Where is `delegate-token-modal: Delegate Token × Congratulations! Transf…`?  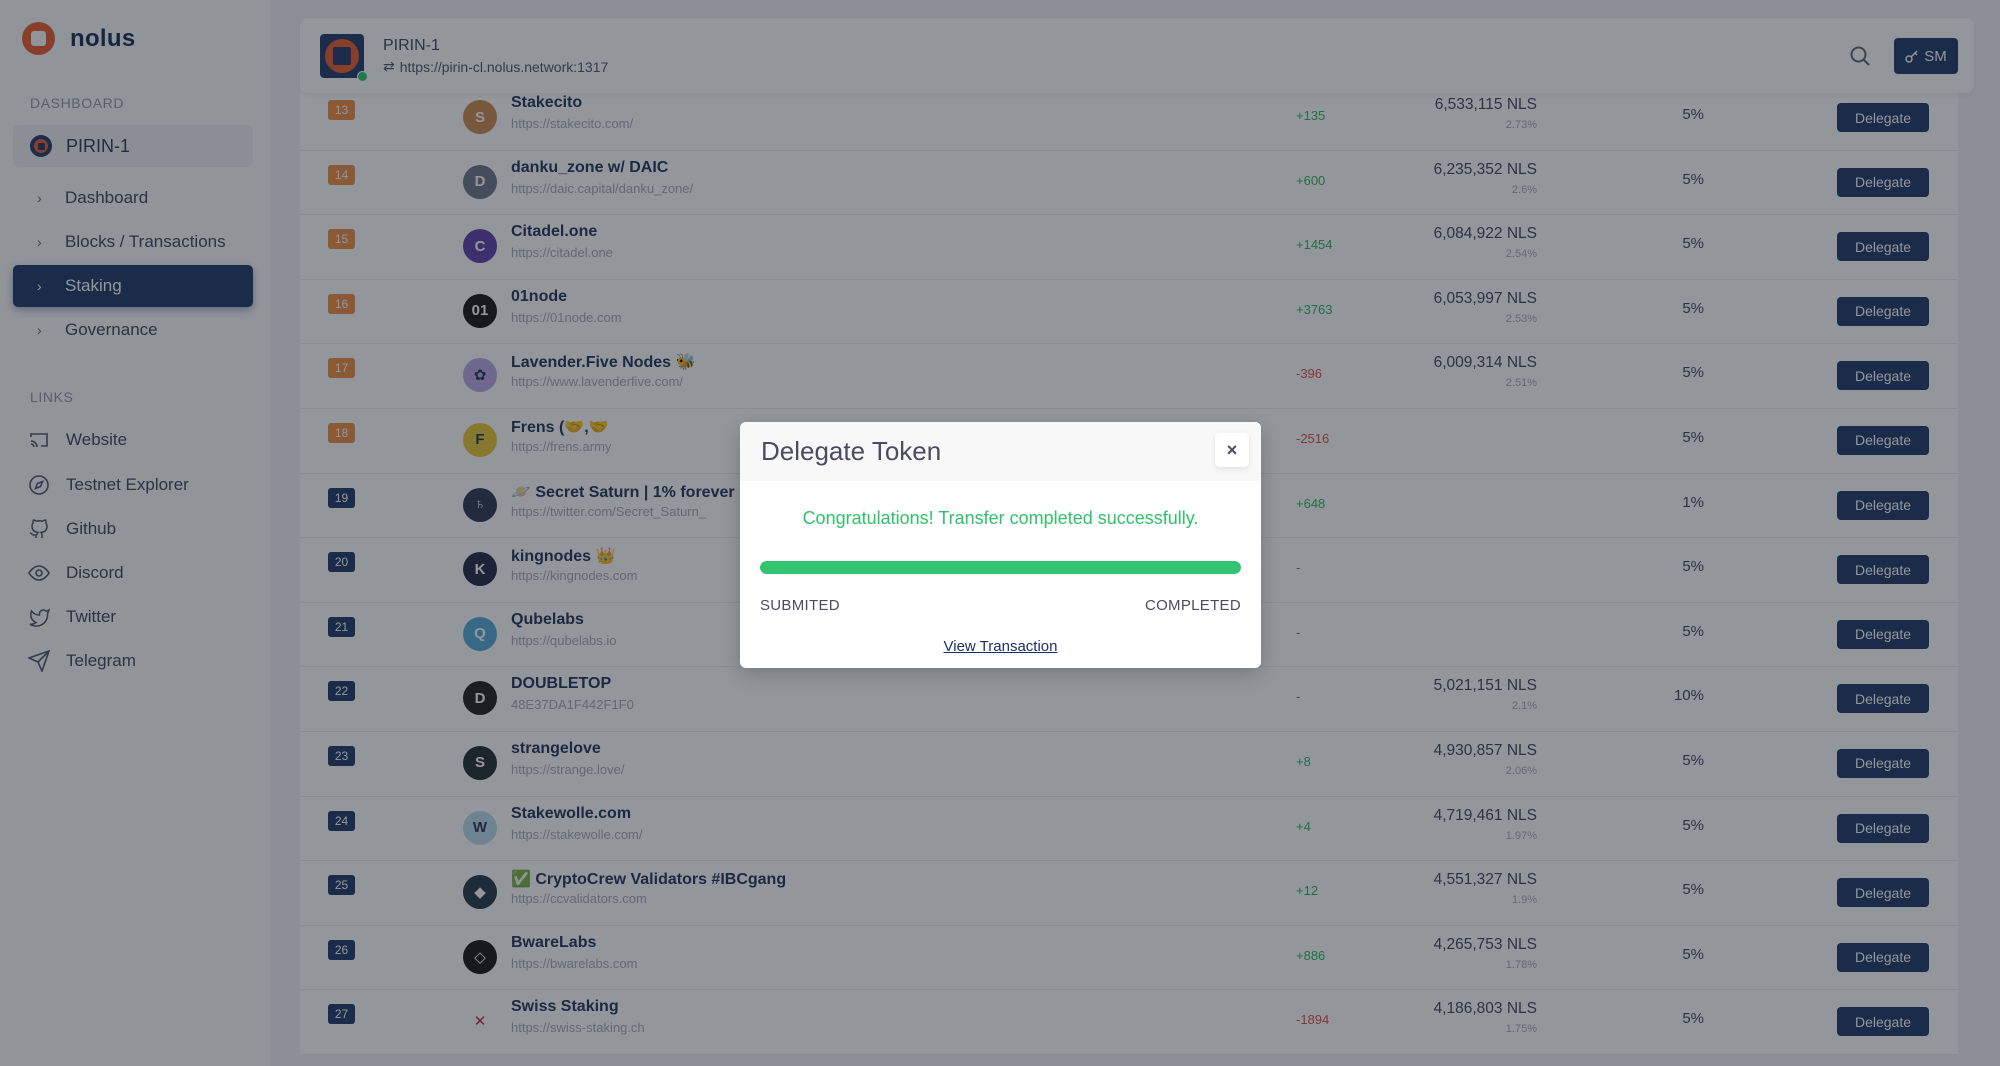
delegate-token-modal: Delegate Token × Congratulations! Transf… is located at coordinates (1000, 545).